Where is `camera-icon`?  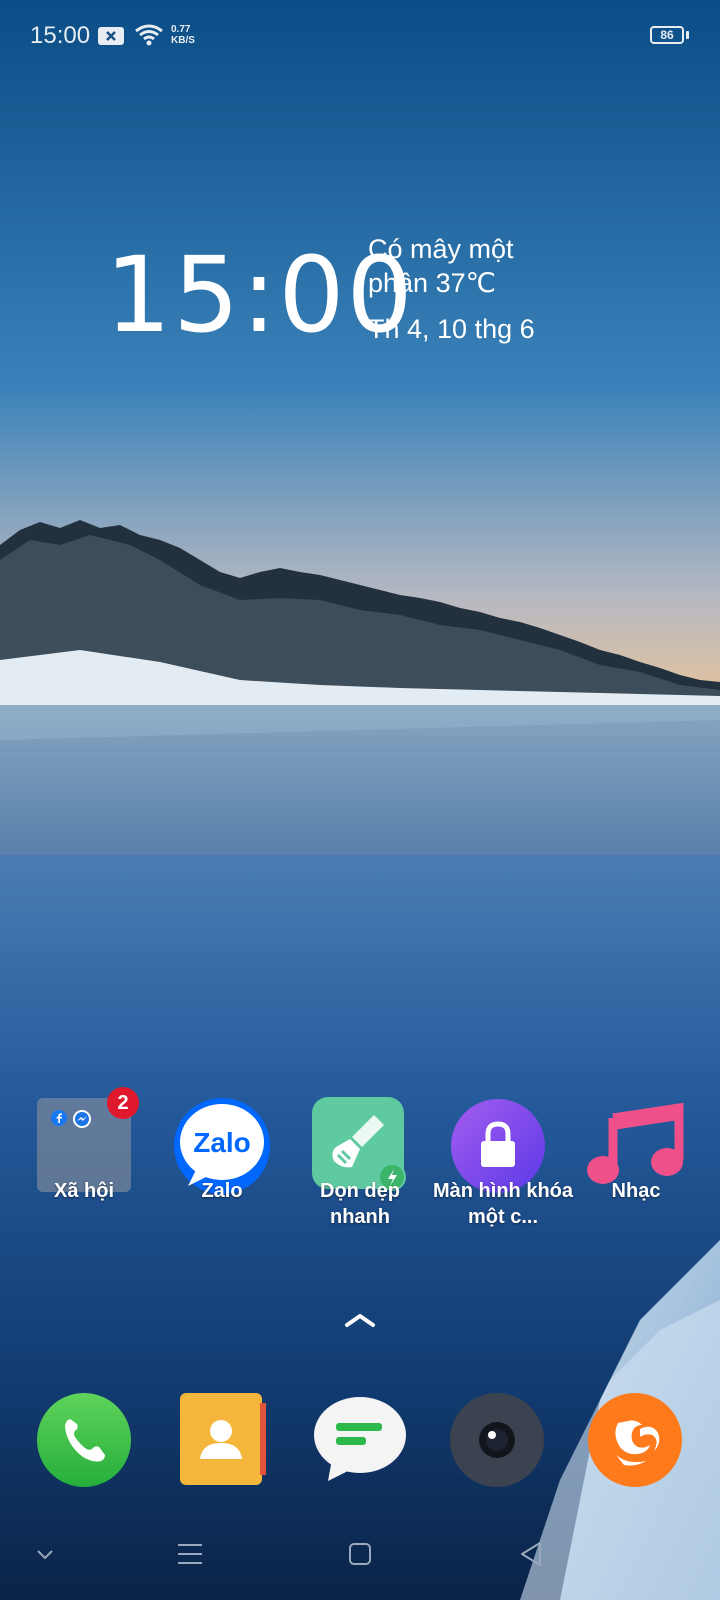
camera-icon is located at coordinates (497, 1442).